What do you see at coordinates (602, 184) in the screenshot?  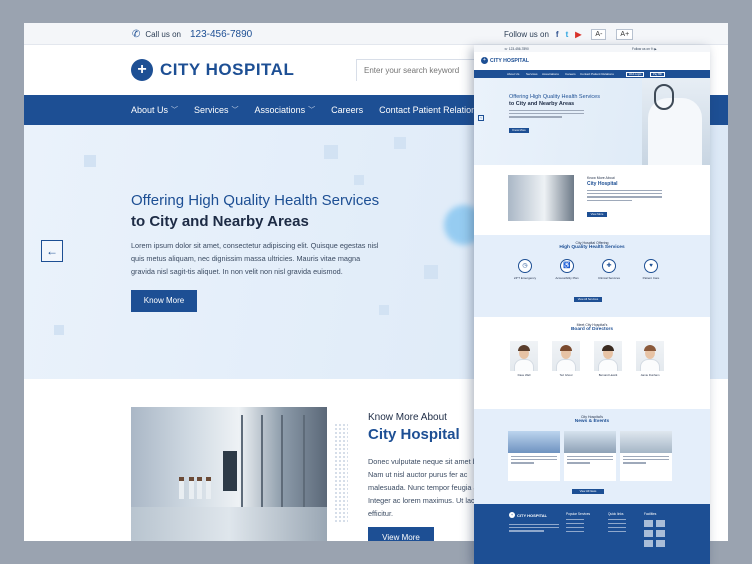 I see `preview-about-title: City Hospital` at bounding box center [602, 184].